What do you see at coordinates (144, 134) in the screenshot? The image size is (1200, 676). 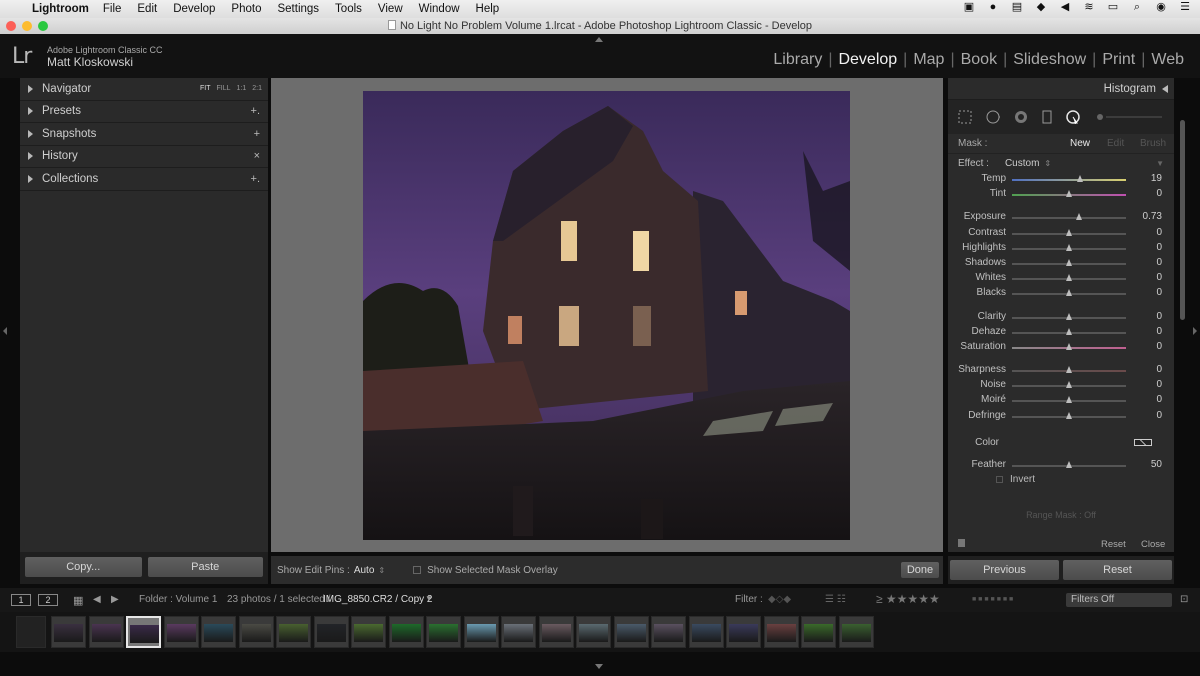 I see `snapshots-header: Snapshots +` at bounding box center [144, 134].